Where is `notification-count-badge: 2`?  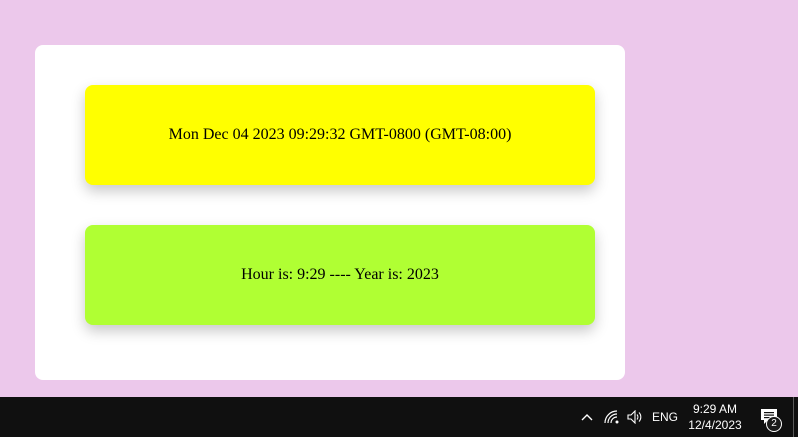 notification-count-badge: 2 is located at coordinates (774, 424).